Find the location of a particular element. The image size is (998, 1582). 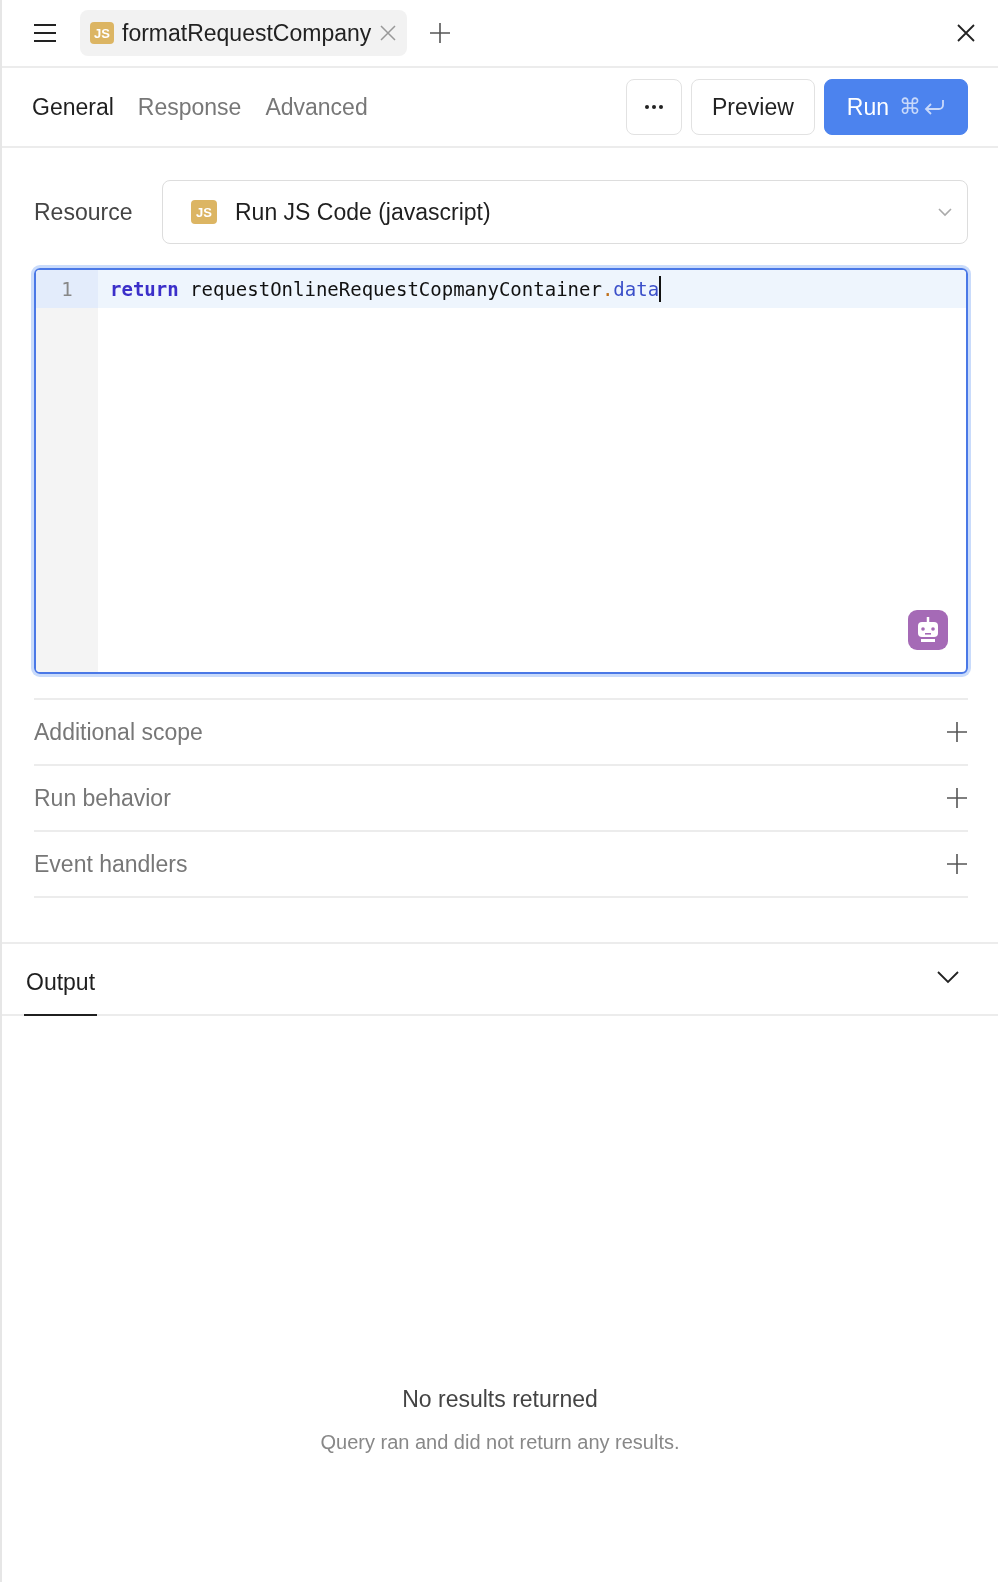

more-button is located at coordinates (654, 107).